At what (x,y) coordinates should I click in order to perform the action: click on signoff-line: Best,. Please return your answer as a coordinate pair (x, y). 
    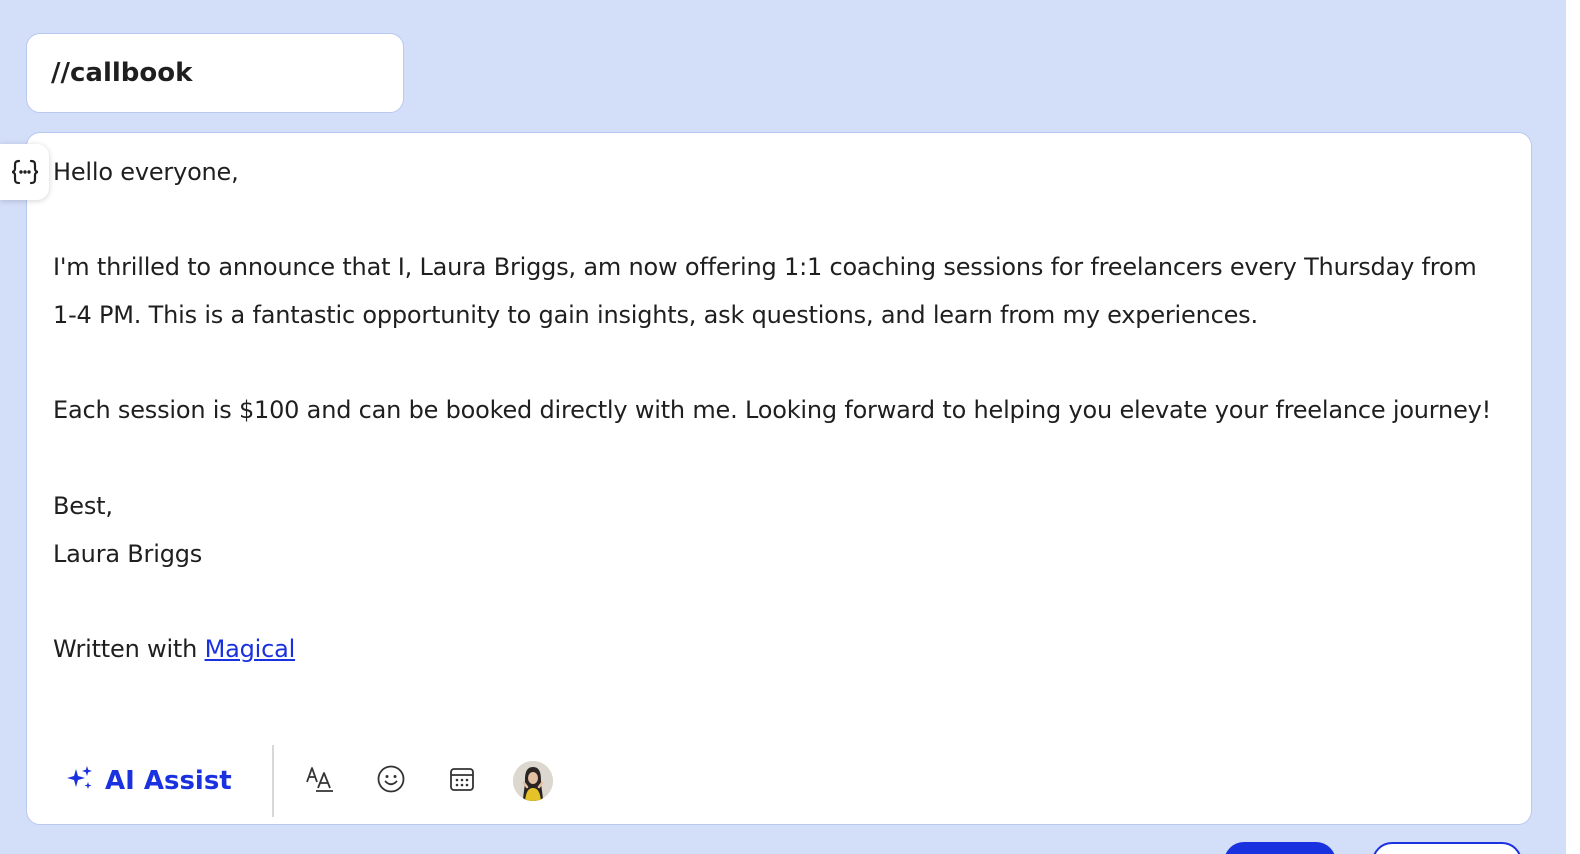
    Looking at the image, I should click on (83, 505).